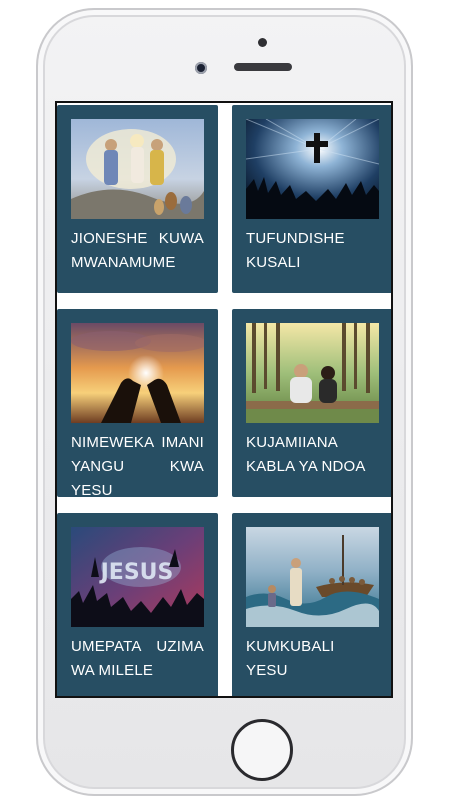  I want to click on card-title: NIMEWEKA IMANI YANGU KWA YESU, so click(137, 466).